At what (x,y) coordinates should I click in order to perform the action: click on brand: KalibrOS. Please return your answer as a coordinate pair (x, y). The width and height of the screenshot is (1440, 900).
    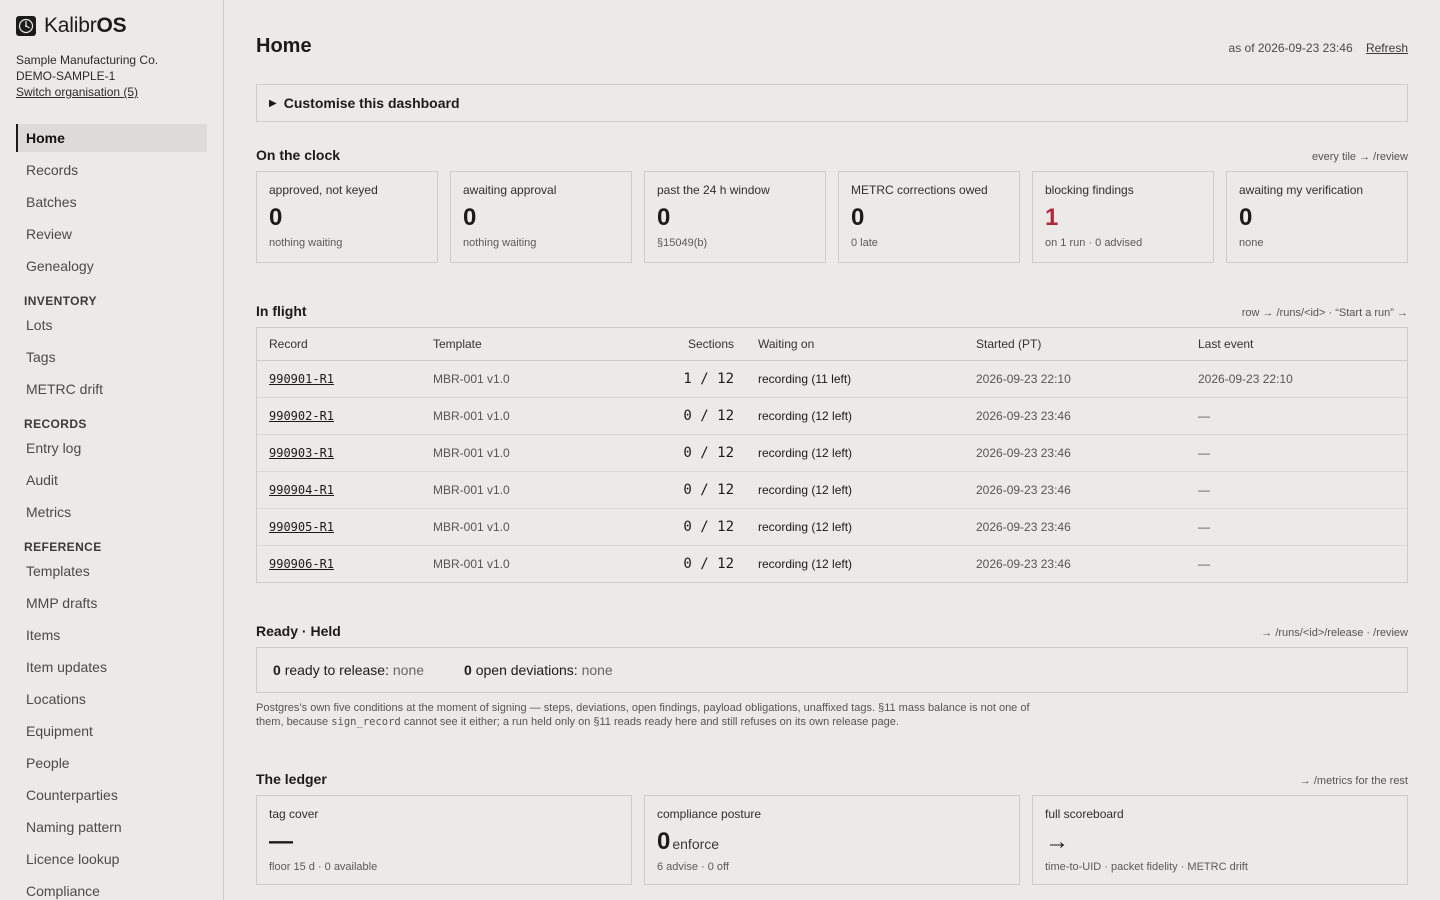
    Looking at the image, I should click on (111, 26).